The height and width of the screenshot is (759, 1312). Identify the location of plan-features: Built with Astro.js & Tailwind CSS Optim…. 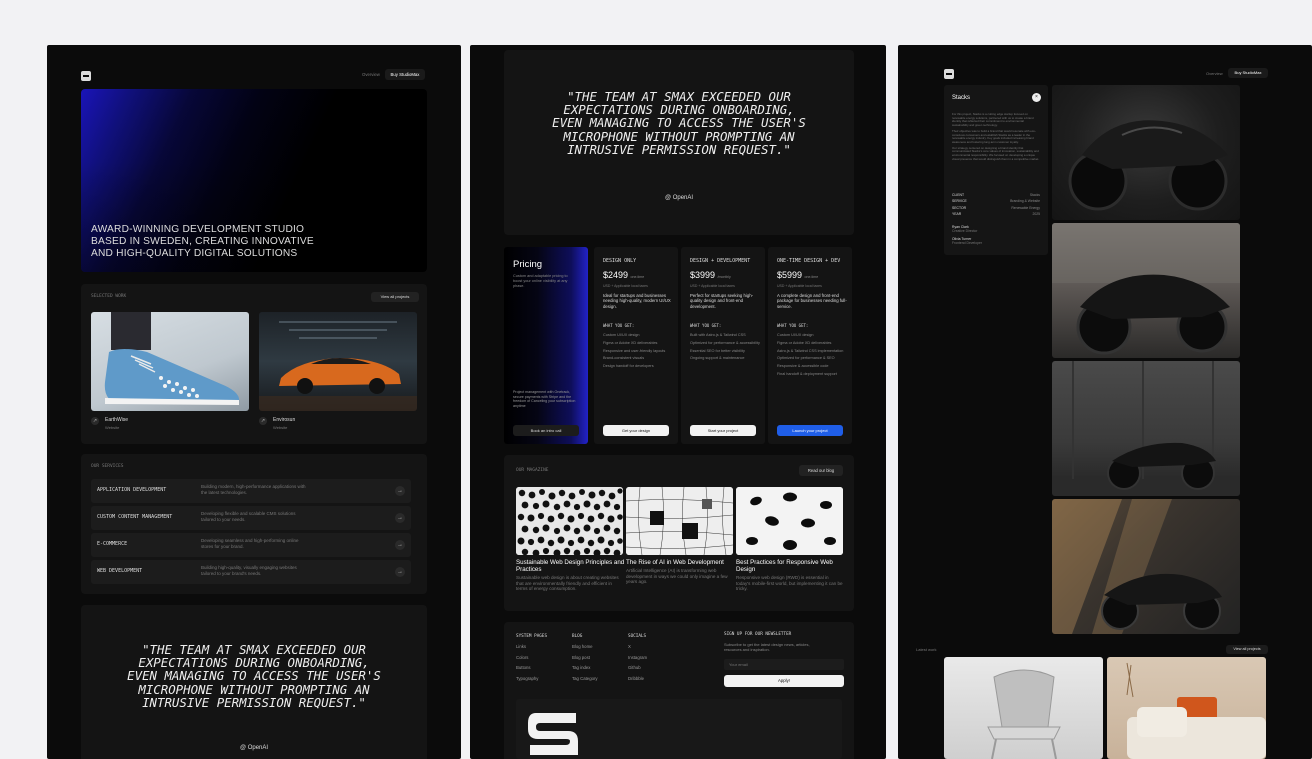
(725, 347).